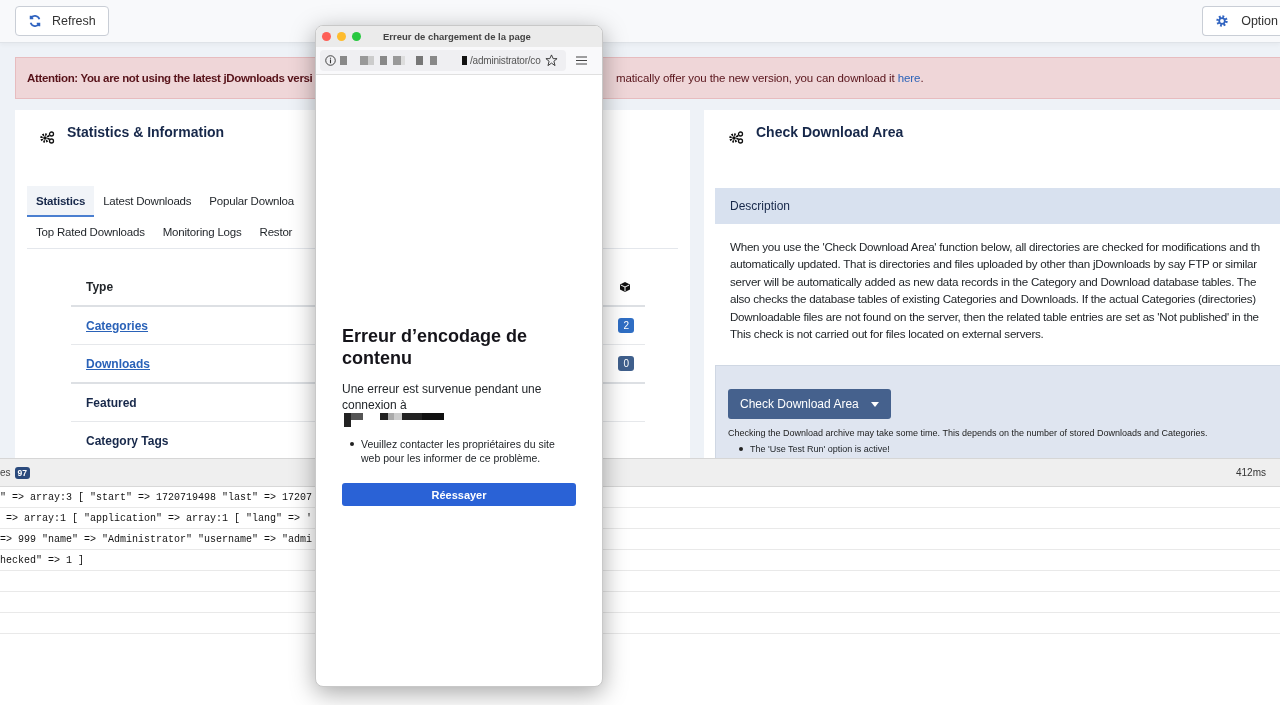 Image resolution: width=1280 pixels, height=705 pixels. What do you see at coordinates (62, 21) in the screenshot?
I see `refresh-button: Refresh` at bounding box center [62, 21].